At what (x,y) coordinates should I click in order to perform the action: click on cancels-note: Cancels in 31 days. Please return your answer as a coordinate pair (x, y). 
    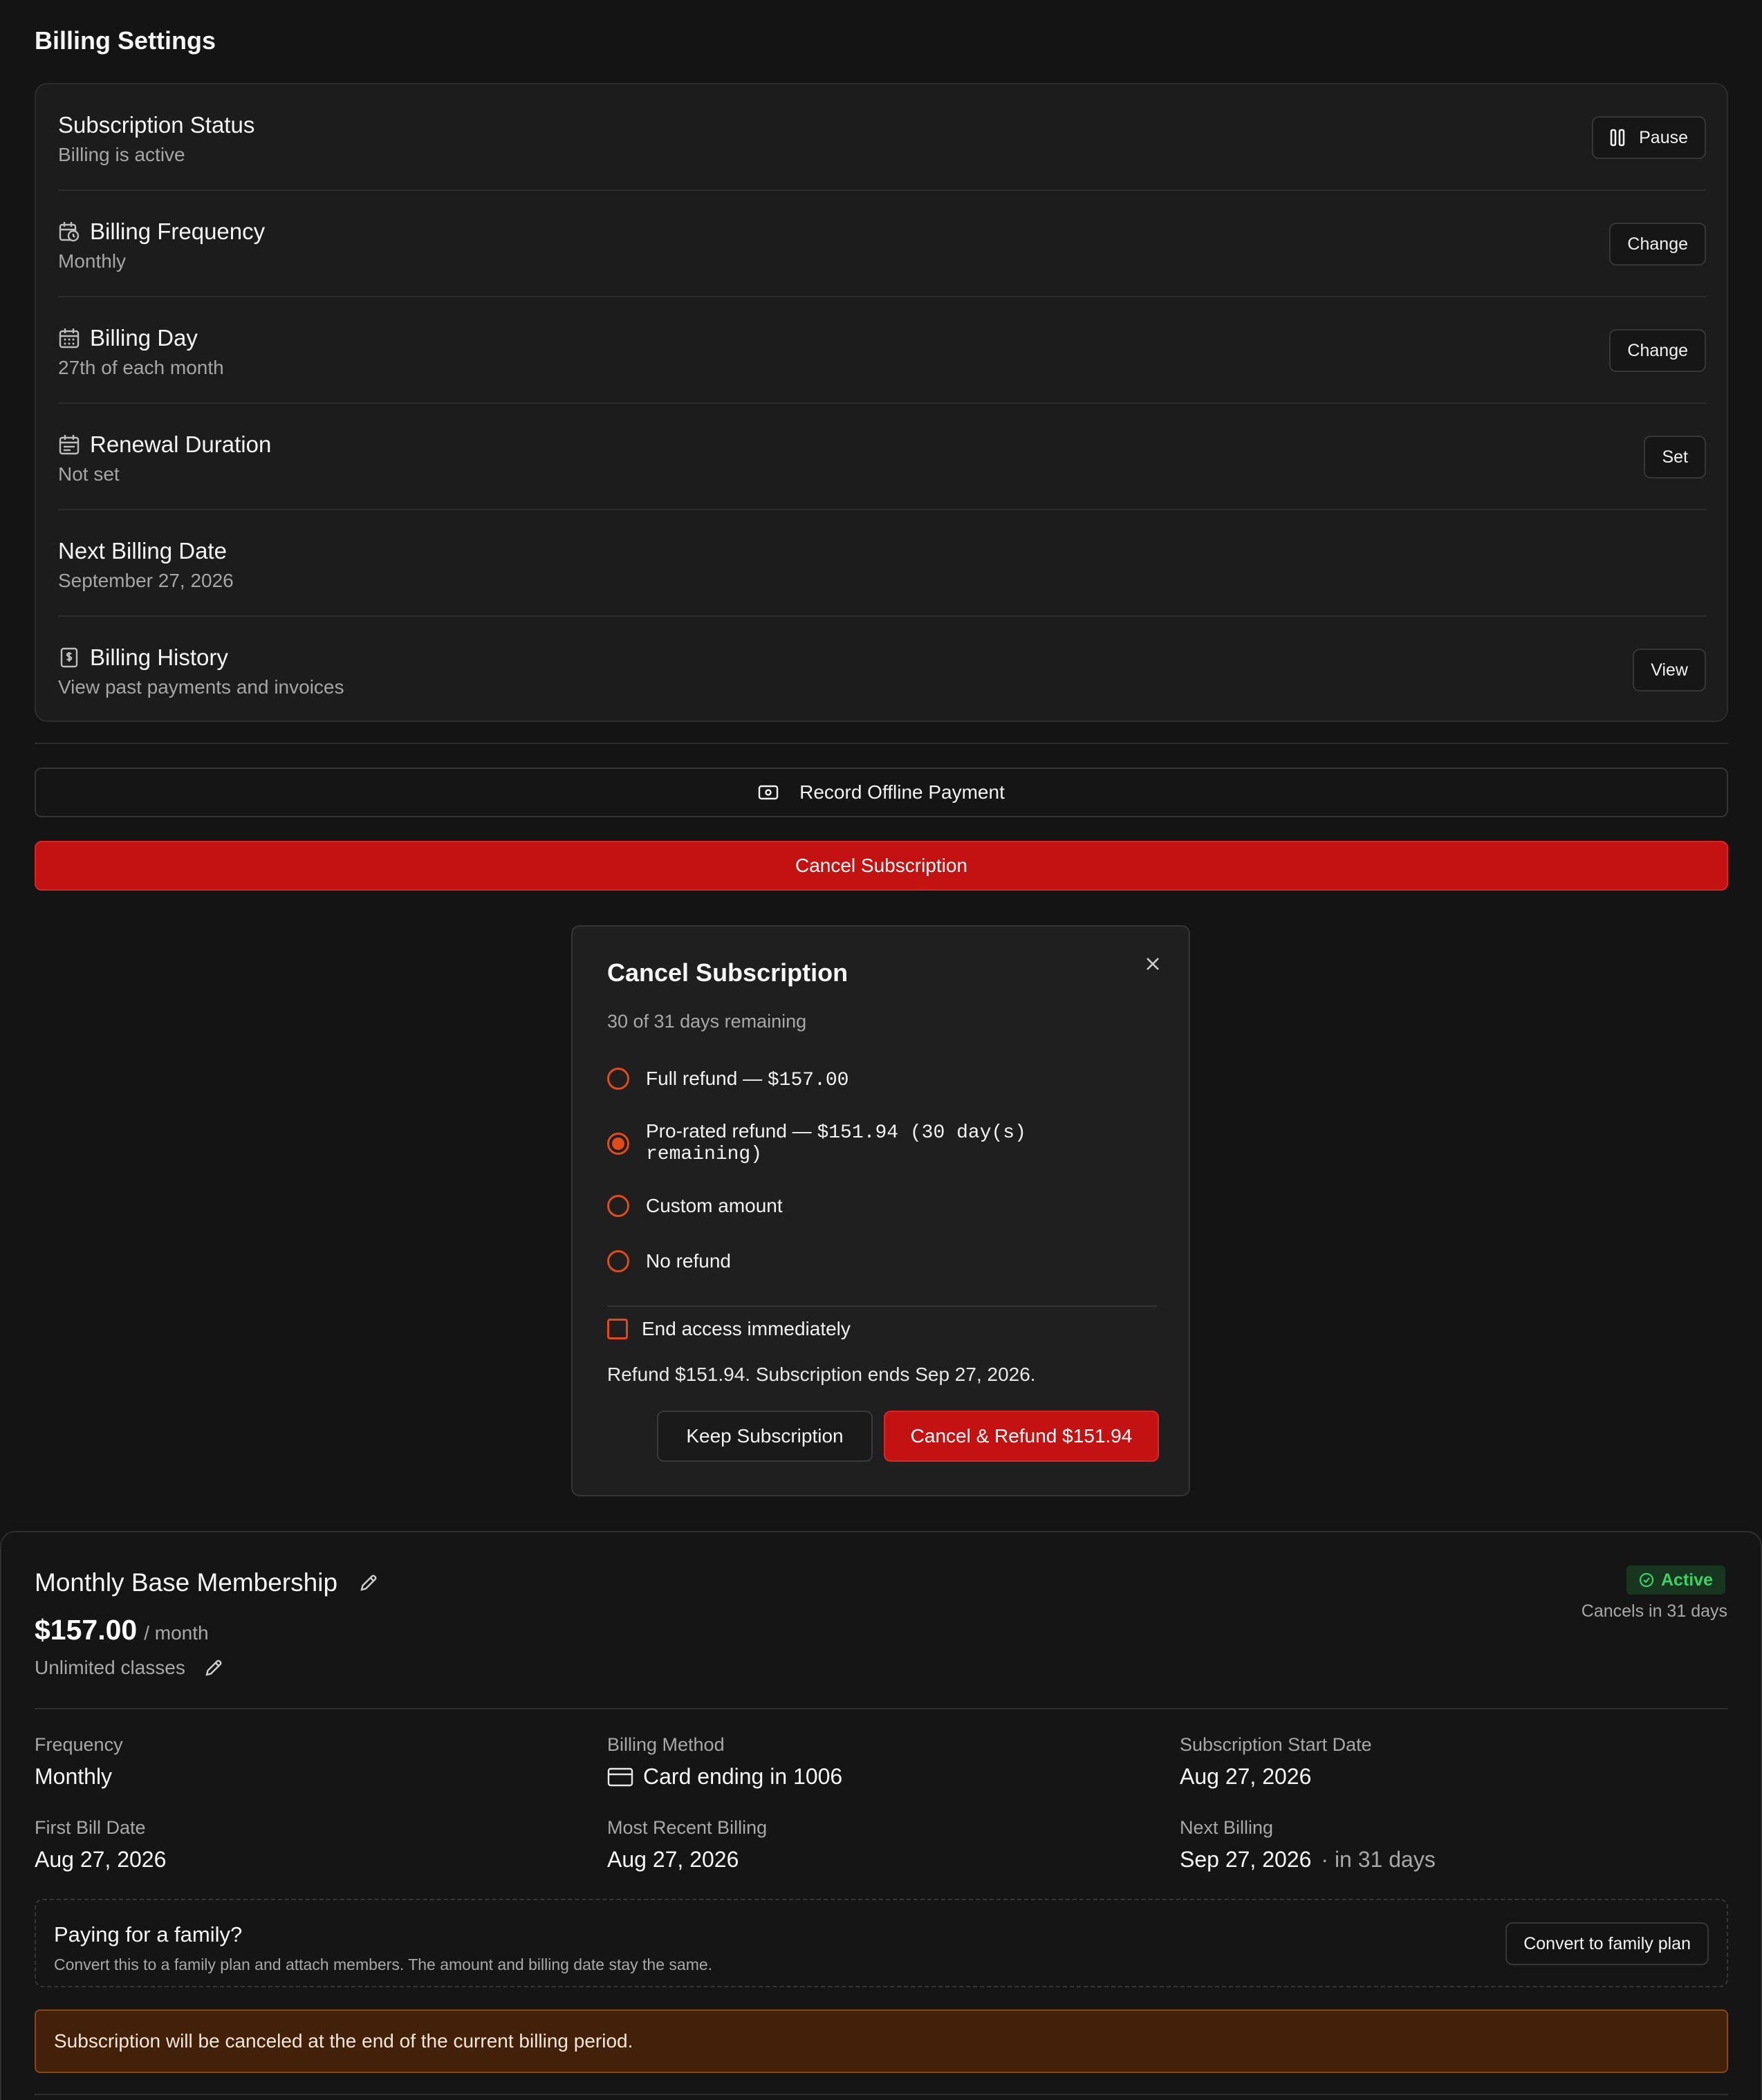
    Looking at the image, I should click on (1654, 1611).